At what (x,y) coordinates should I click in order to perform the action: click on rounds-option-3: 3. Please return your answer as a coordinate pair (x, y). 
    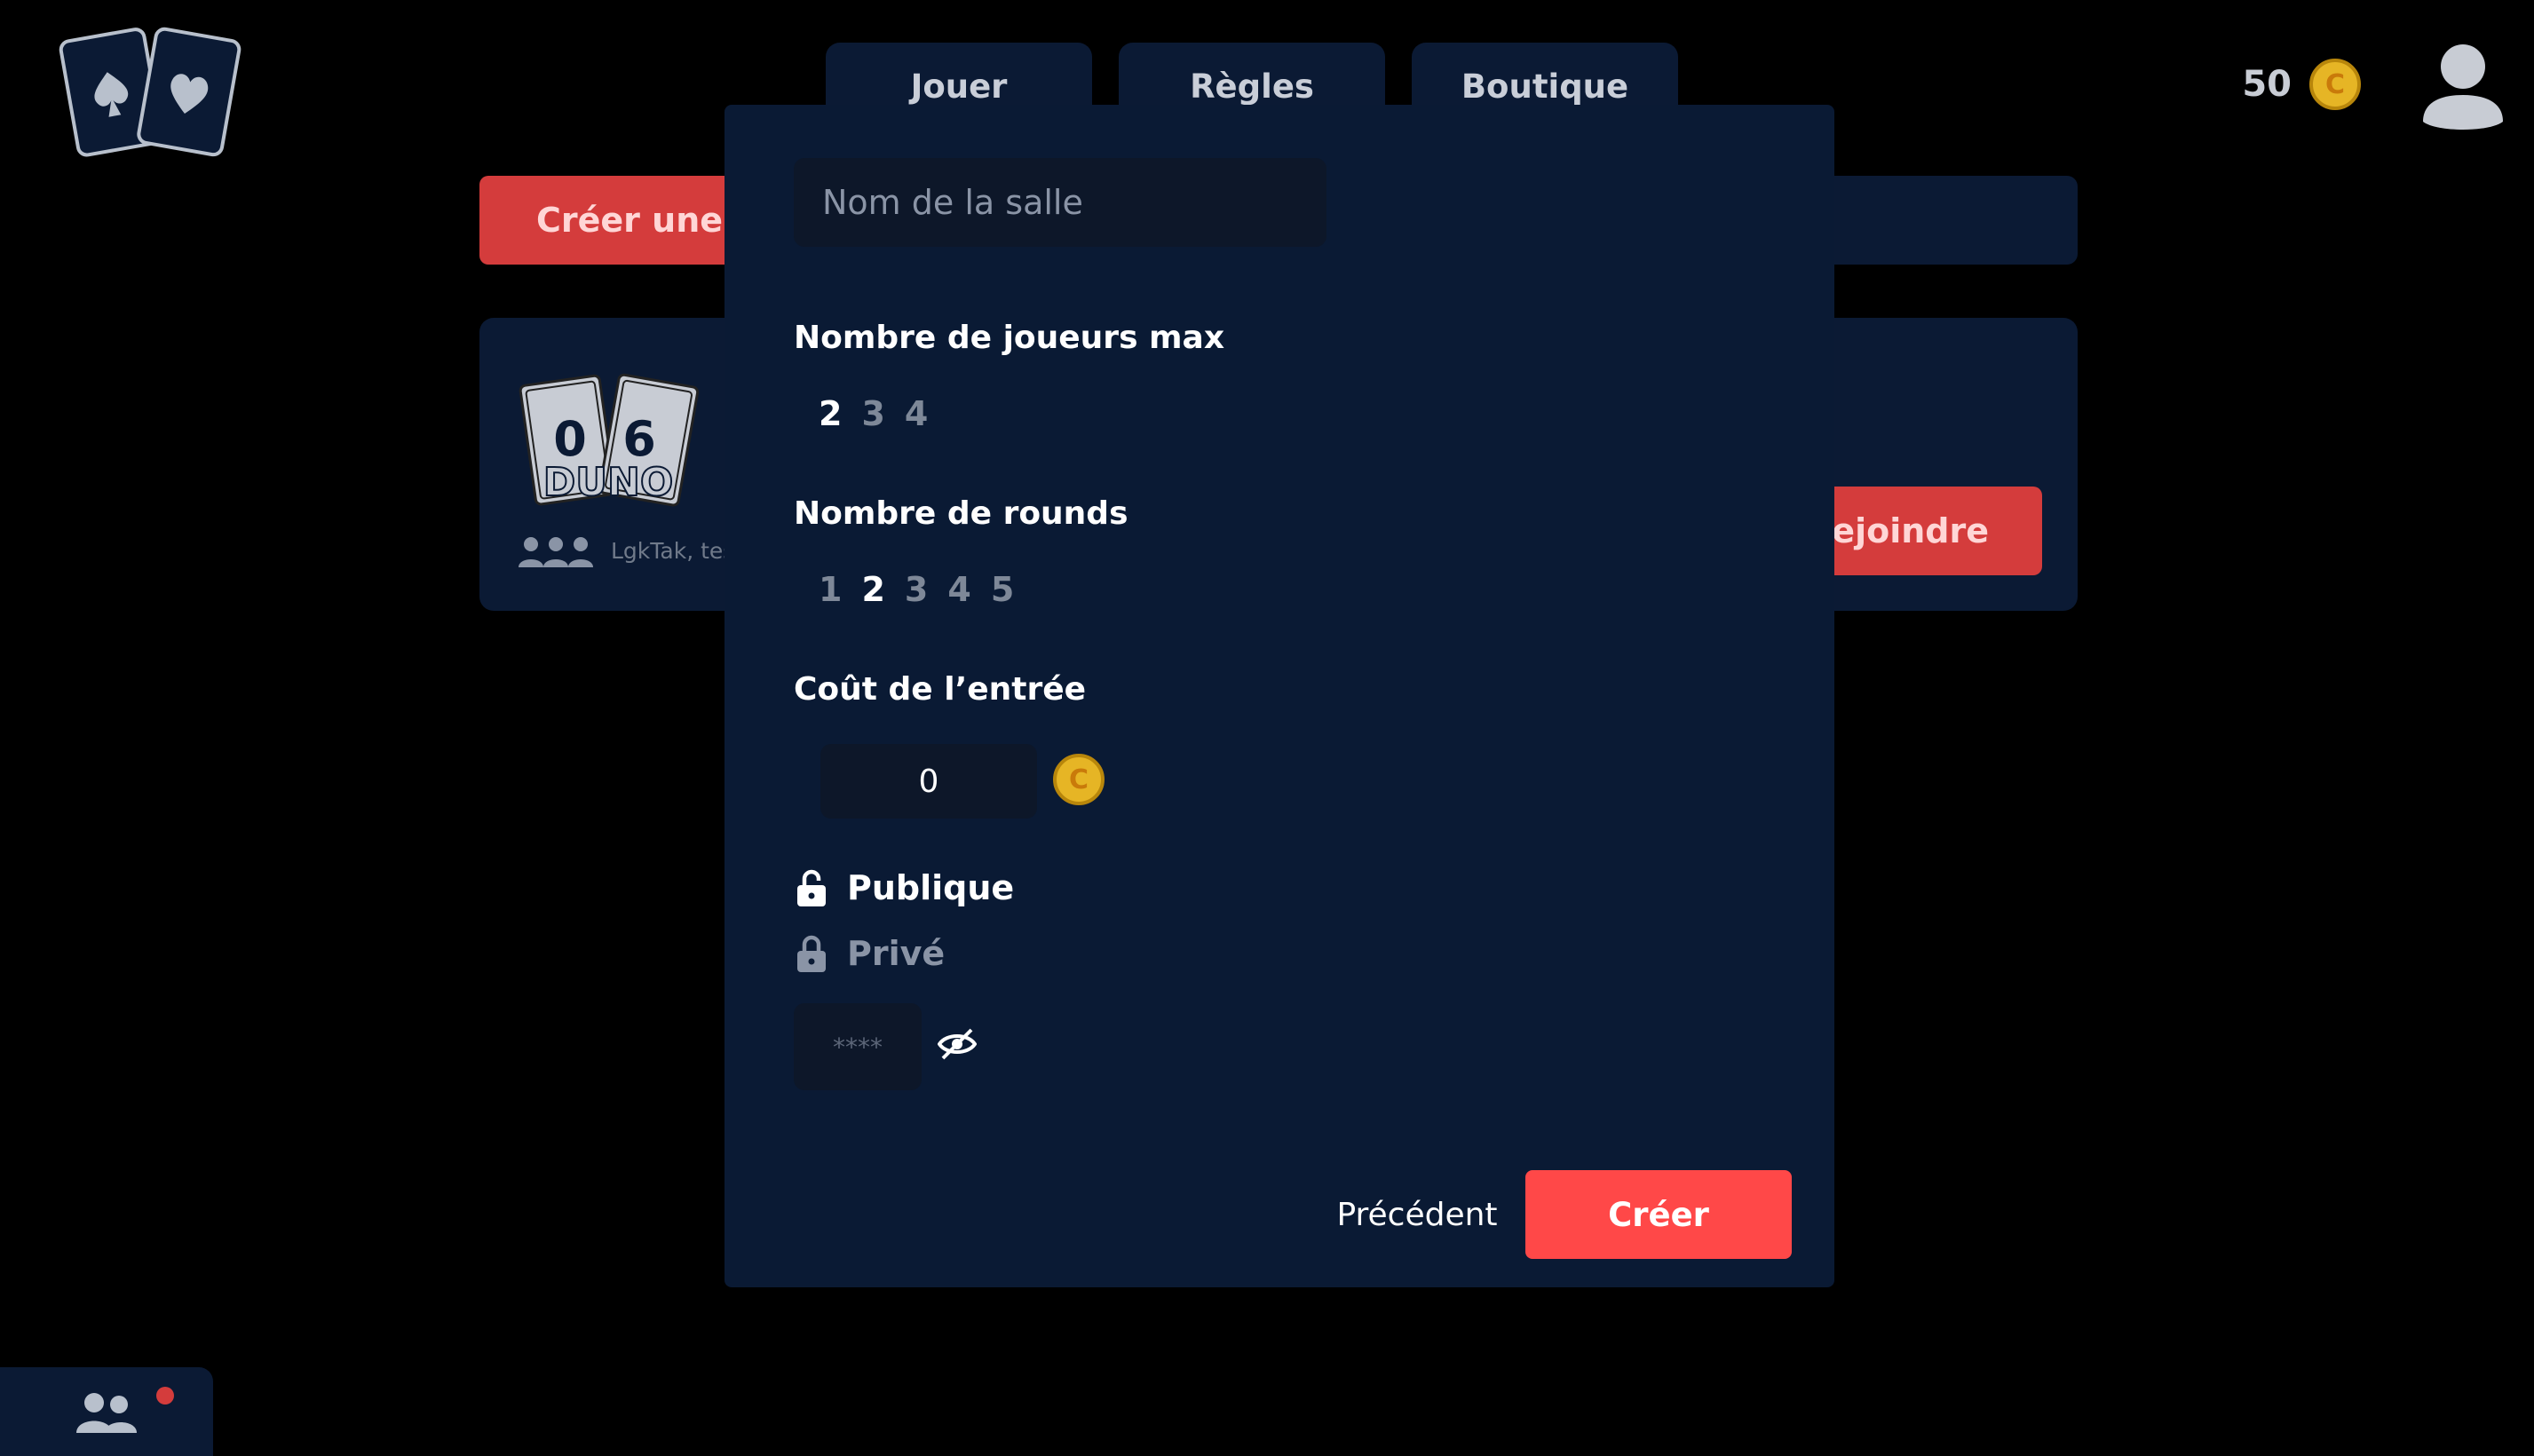
    Looking at the image, I should click on (917, 589).